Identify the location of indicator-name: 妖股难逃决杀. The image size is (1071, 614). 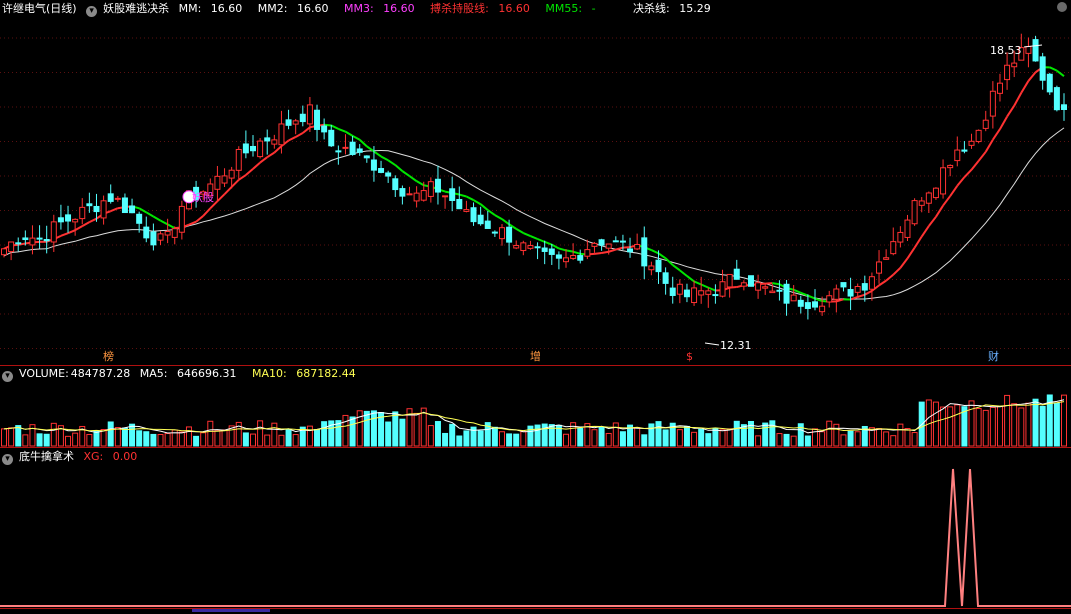
(136, 8).